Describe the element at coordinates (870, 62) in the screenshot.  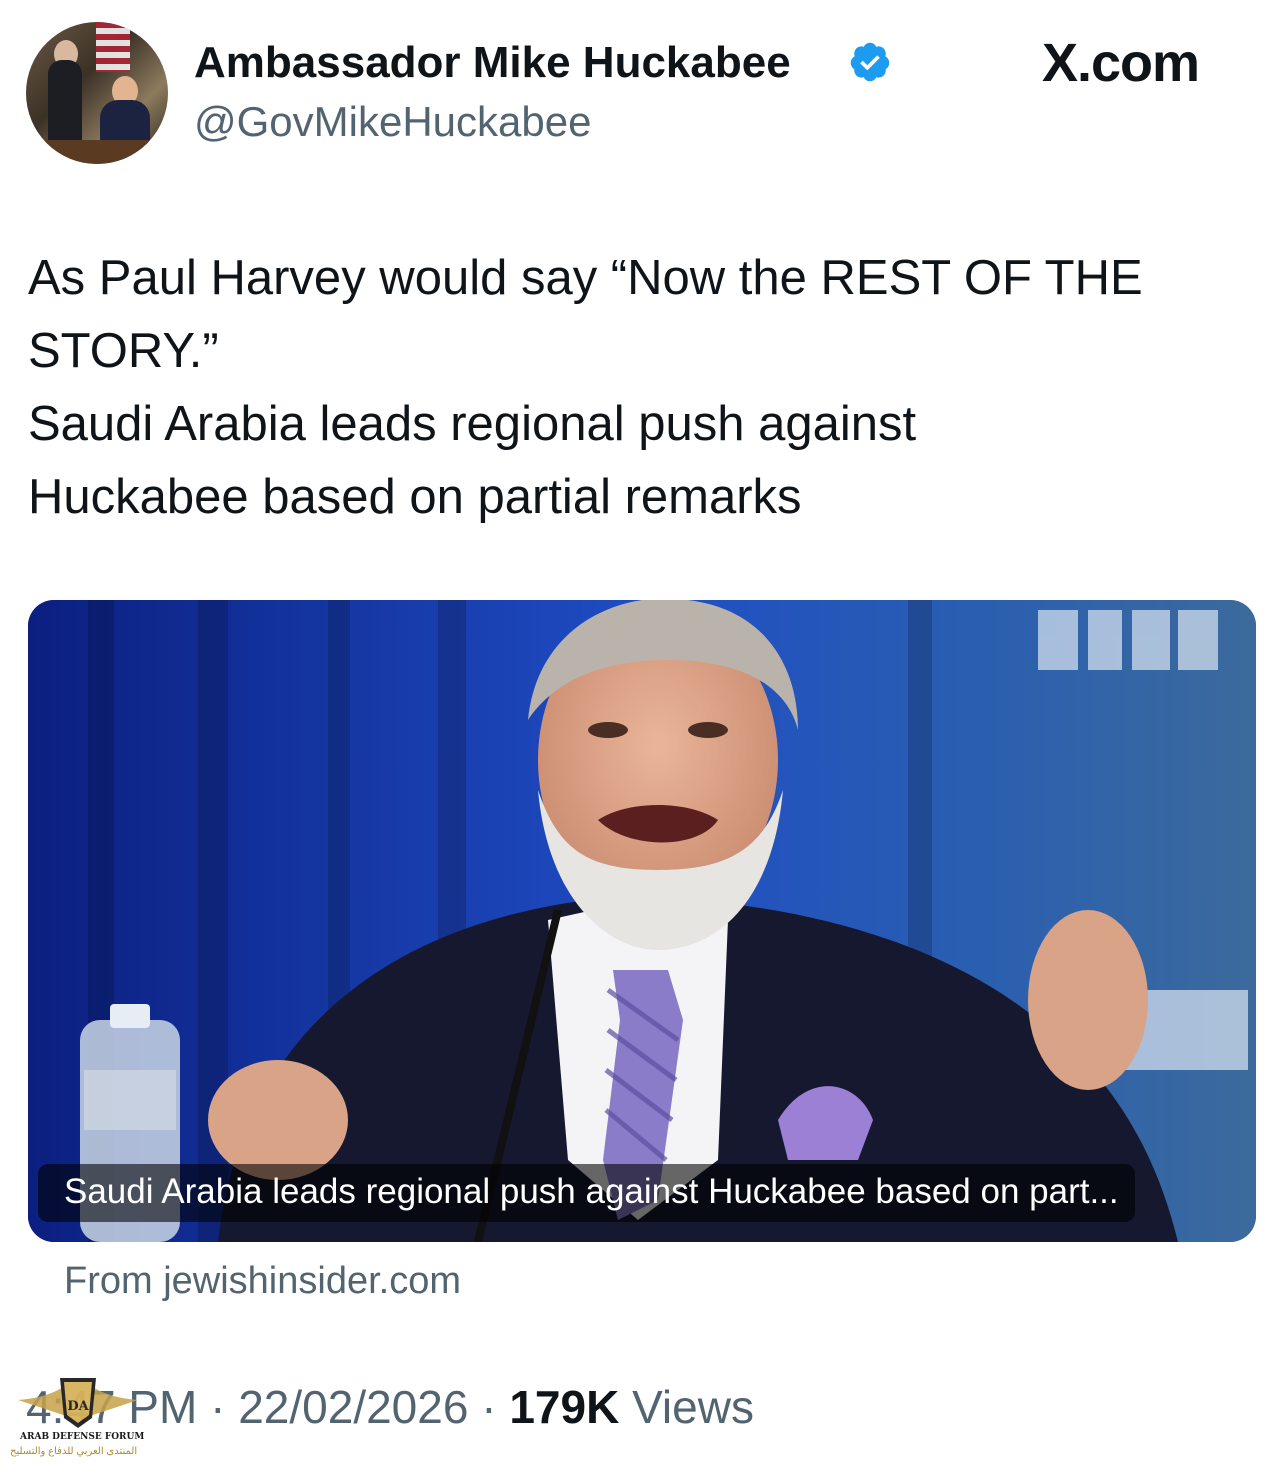
I see `verified-badge-icon` at that location.